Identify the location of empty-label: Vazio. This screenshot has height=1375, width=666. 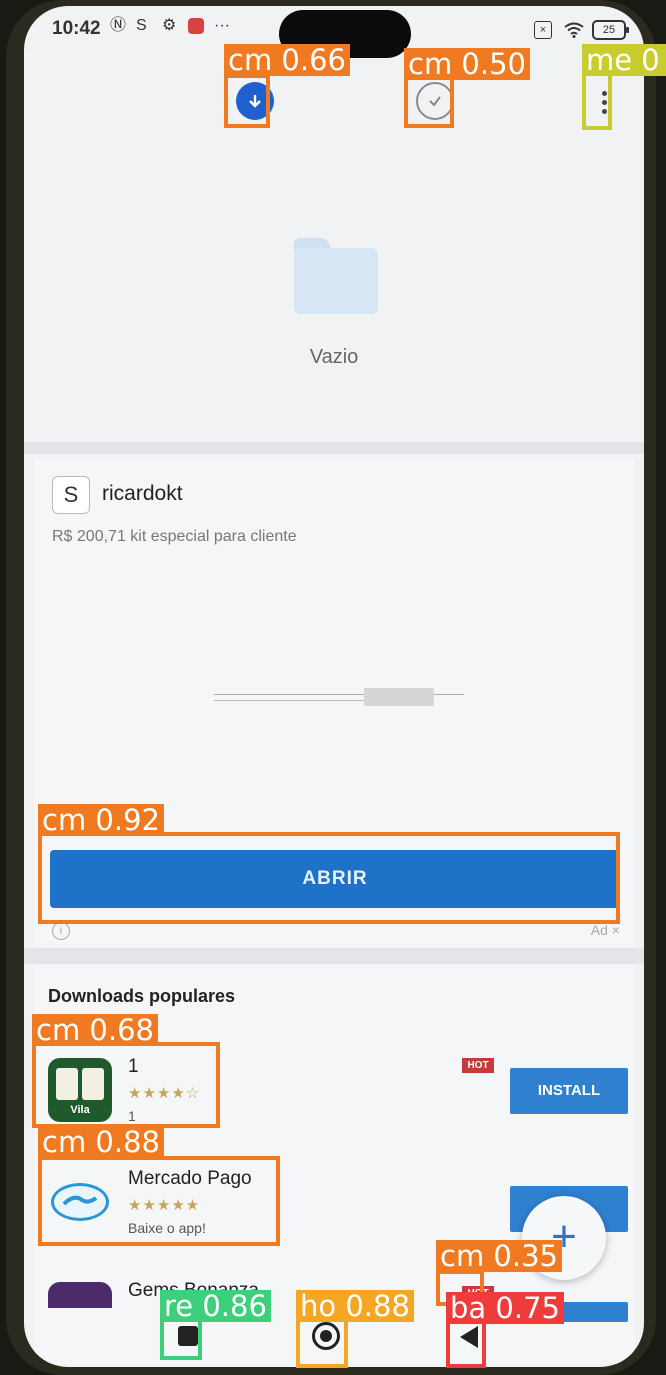
(334, 357).